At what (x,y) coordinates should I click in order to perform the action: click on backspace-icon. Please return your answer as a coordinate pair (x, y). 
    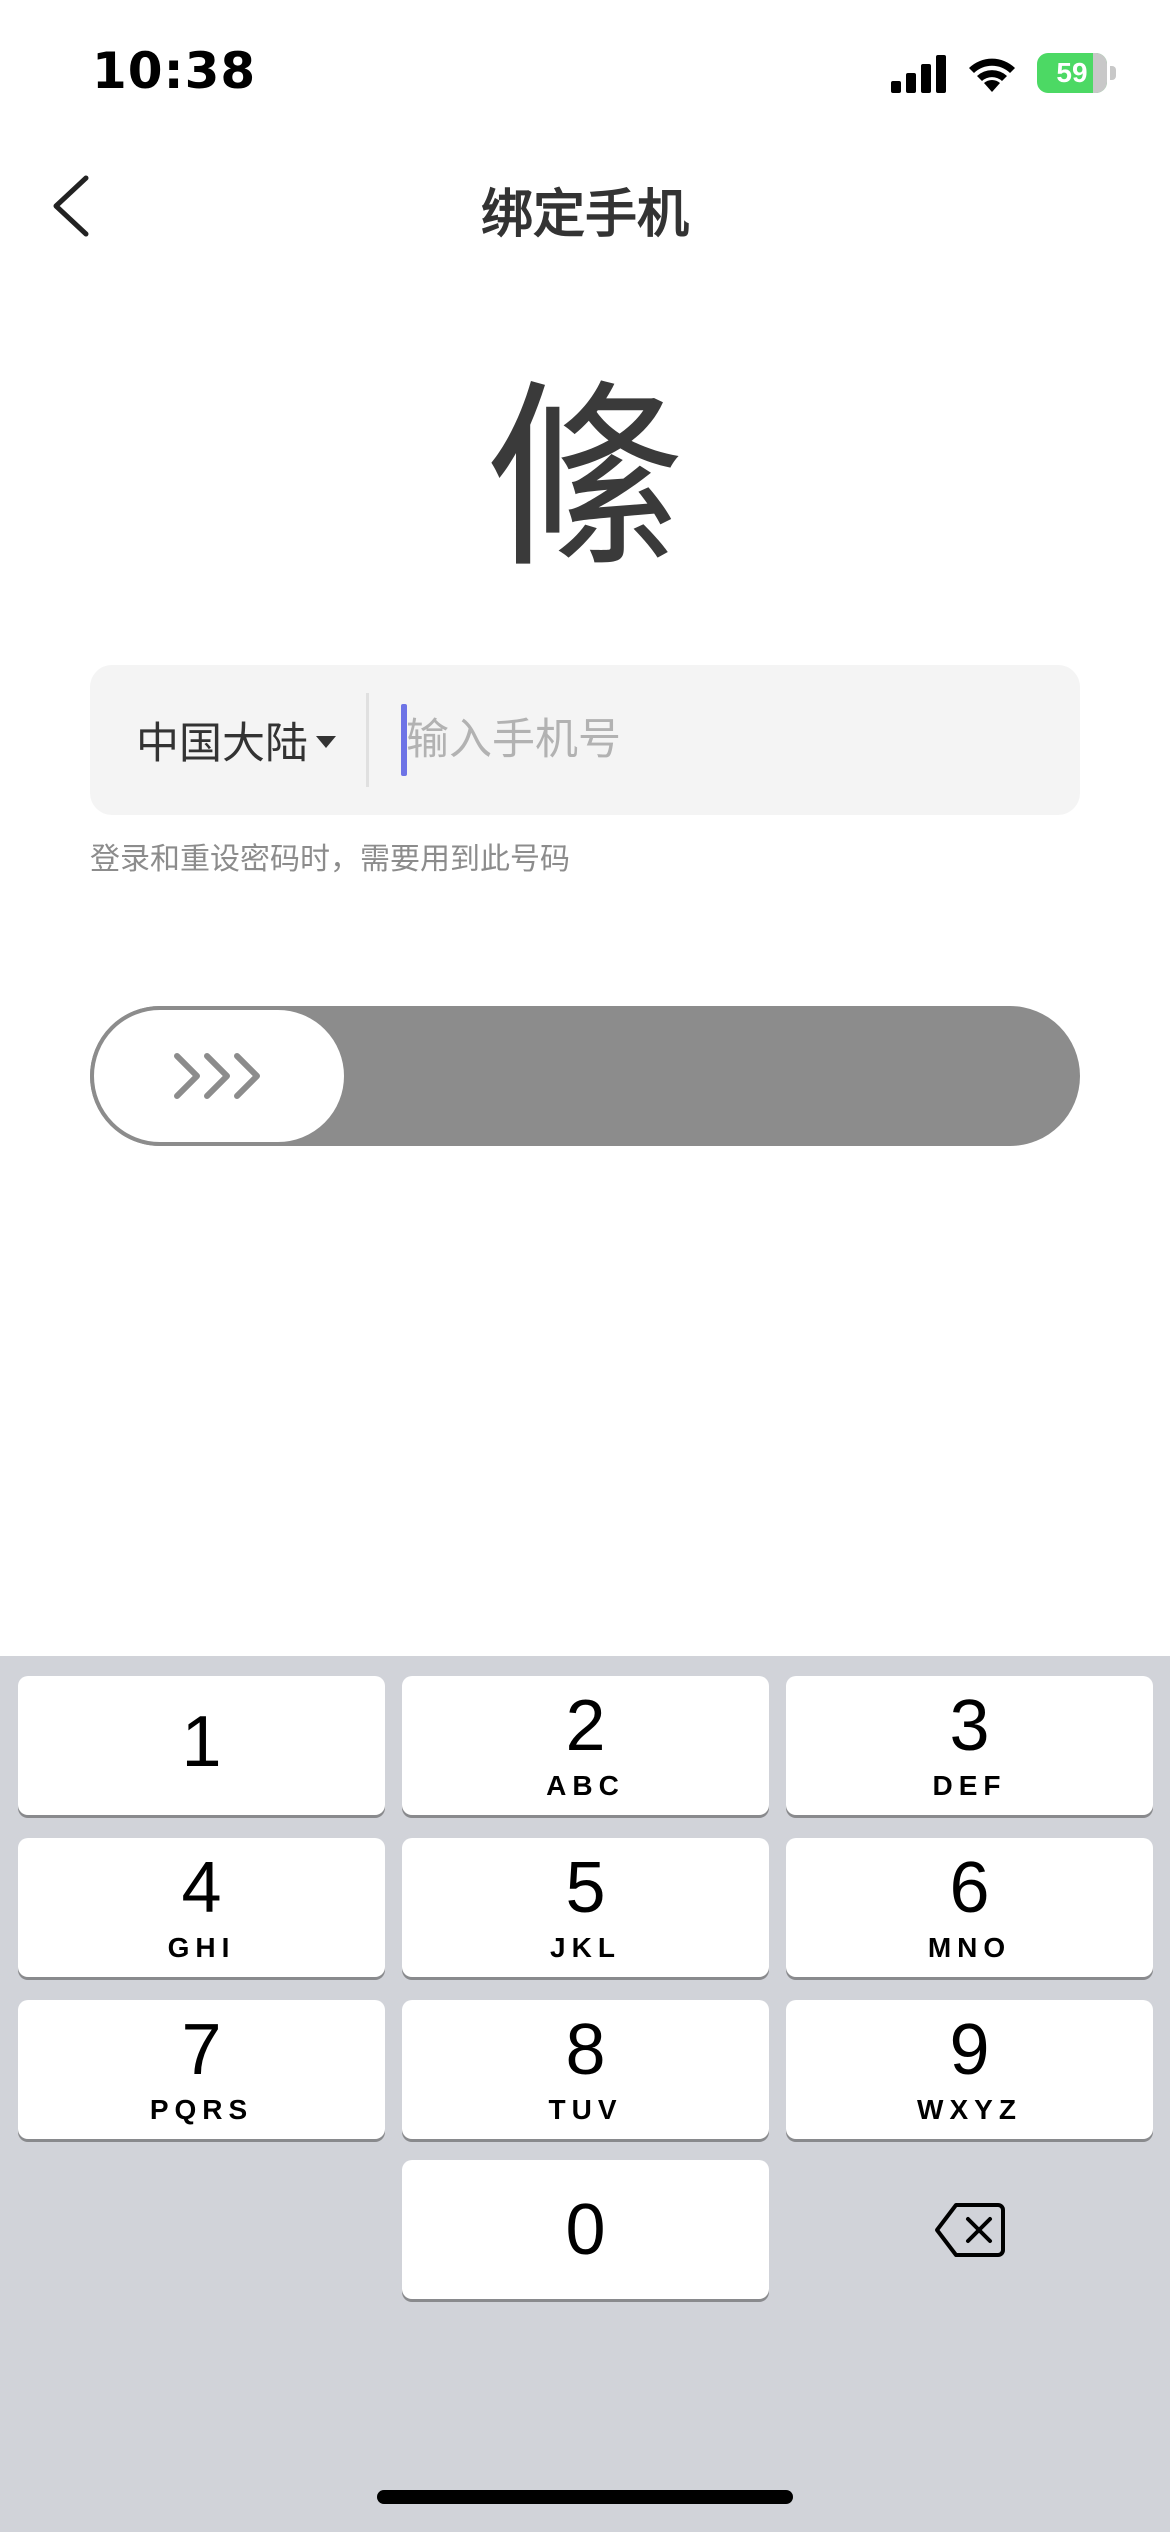
    Looking at the image, I should click on (969, 2229).